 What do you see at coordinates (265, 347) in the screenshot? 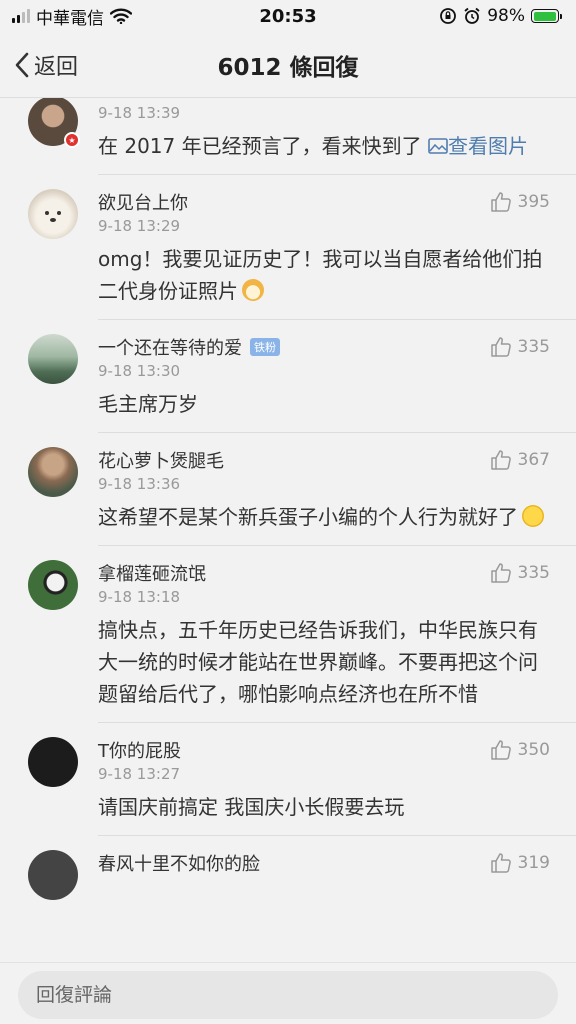
I see `fan-badge: 铁粉` at bounding box center [265, 347].